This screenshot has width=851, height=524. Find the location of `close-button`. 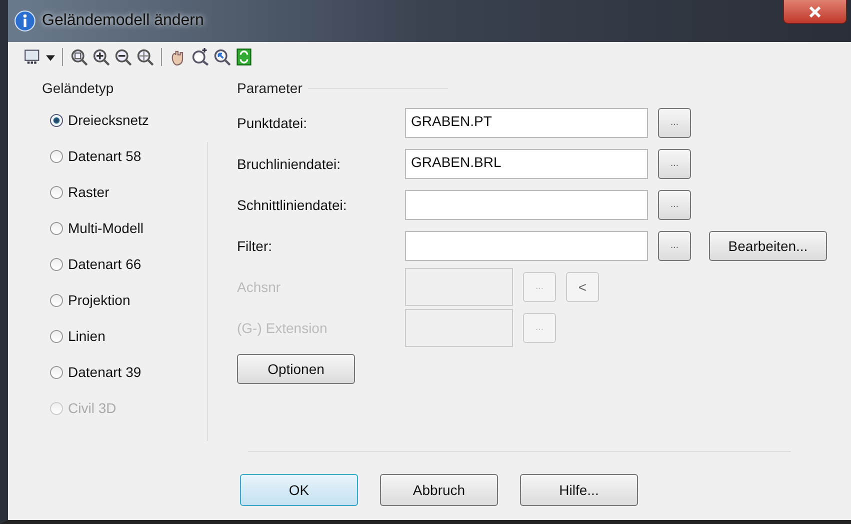

close-button is located at coordinates (815, 12).